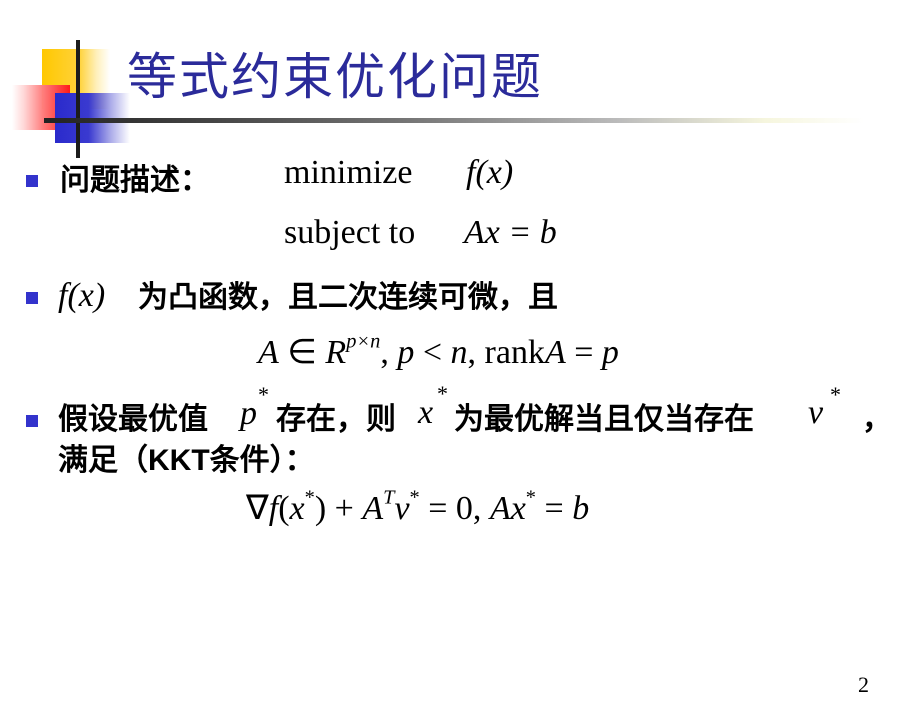 The width and height of the screenshot is (920, 708). I want to click on assumption-text-a: 假设最优值, so click(133, 419).